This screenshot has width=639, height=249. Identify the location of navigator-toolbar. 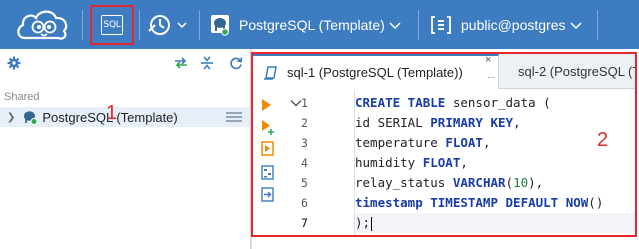
(125, 63).